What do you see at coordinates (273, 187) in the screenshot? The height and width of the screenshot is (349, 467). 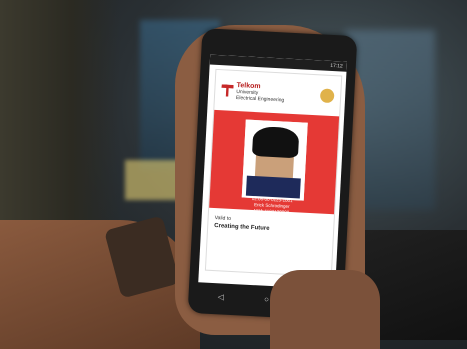 I see `shirt` at bounding box center [273, 187].